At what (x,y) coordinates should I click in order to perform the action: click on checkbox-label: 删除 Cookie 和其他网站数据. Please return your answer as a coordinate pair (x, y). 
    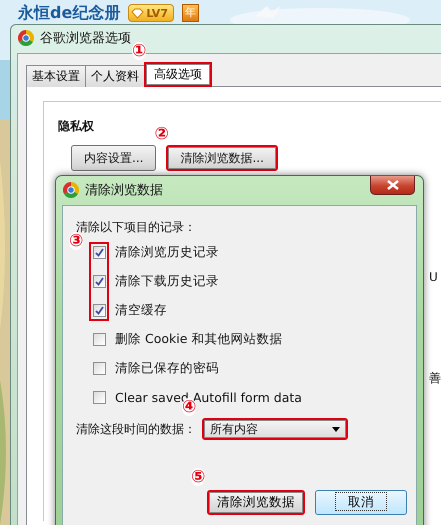
    Looking at the image, I should click on (199, 339).